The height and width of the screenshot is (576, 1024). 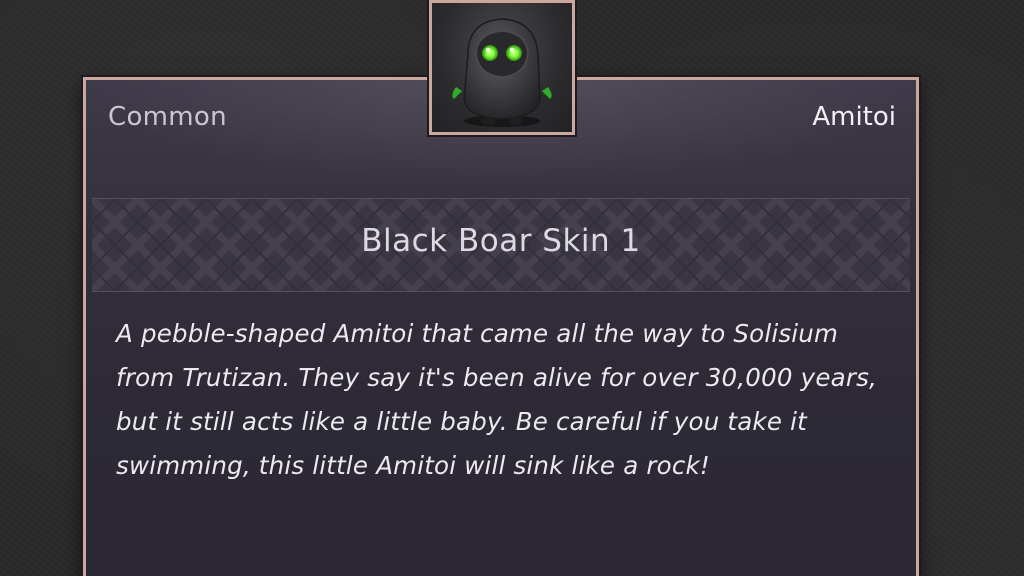 What do you see at coordinates (854, 117) in the screenshot?
I see `item-category-label: Amitoi` at bounding box center [854, 117].